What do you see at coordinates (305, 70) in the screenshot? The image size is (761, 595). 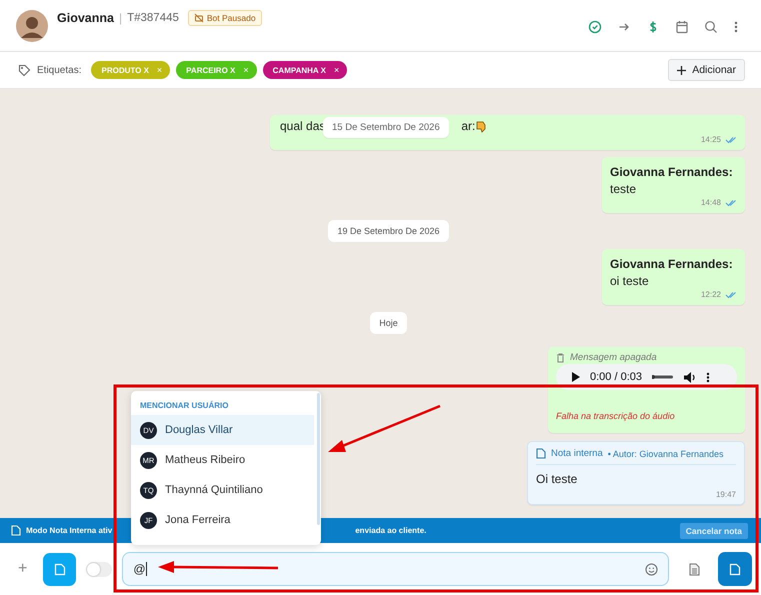 I see `tag-chip: CAMPANHA X ×` at bounding box center [305, 70].